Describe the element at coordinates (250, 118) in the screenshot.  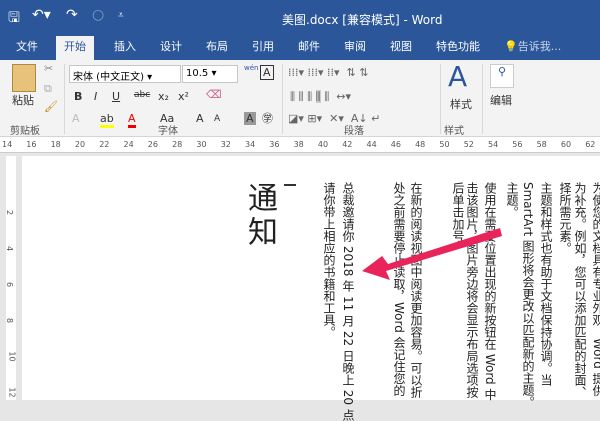
I see `char-shading-button: A` at that location.